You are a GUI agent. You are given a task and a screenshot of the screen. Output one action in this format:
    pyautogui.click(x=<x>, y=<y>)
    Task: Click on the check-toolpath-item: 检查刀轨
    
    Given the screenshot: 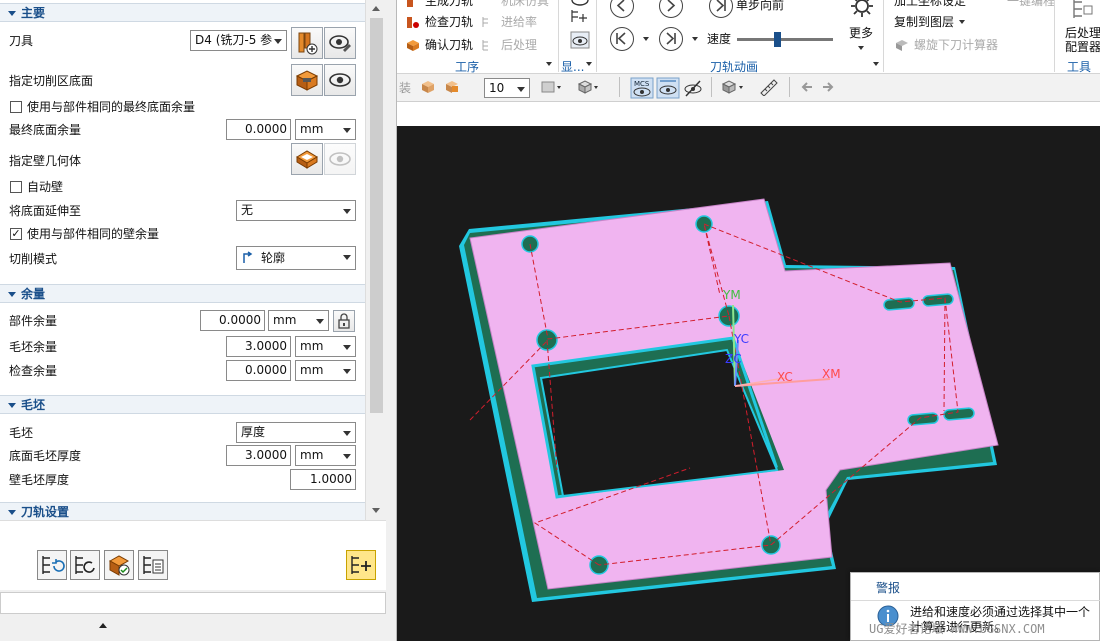 What is the action you would take?
    pyautogui.click(x=439, y=22)
    